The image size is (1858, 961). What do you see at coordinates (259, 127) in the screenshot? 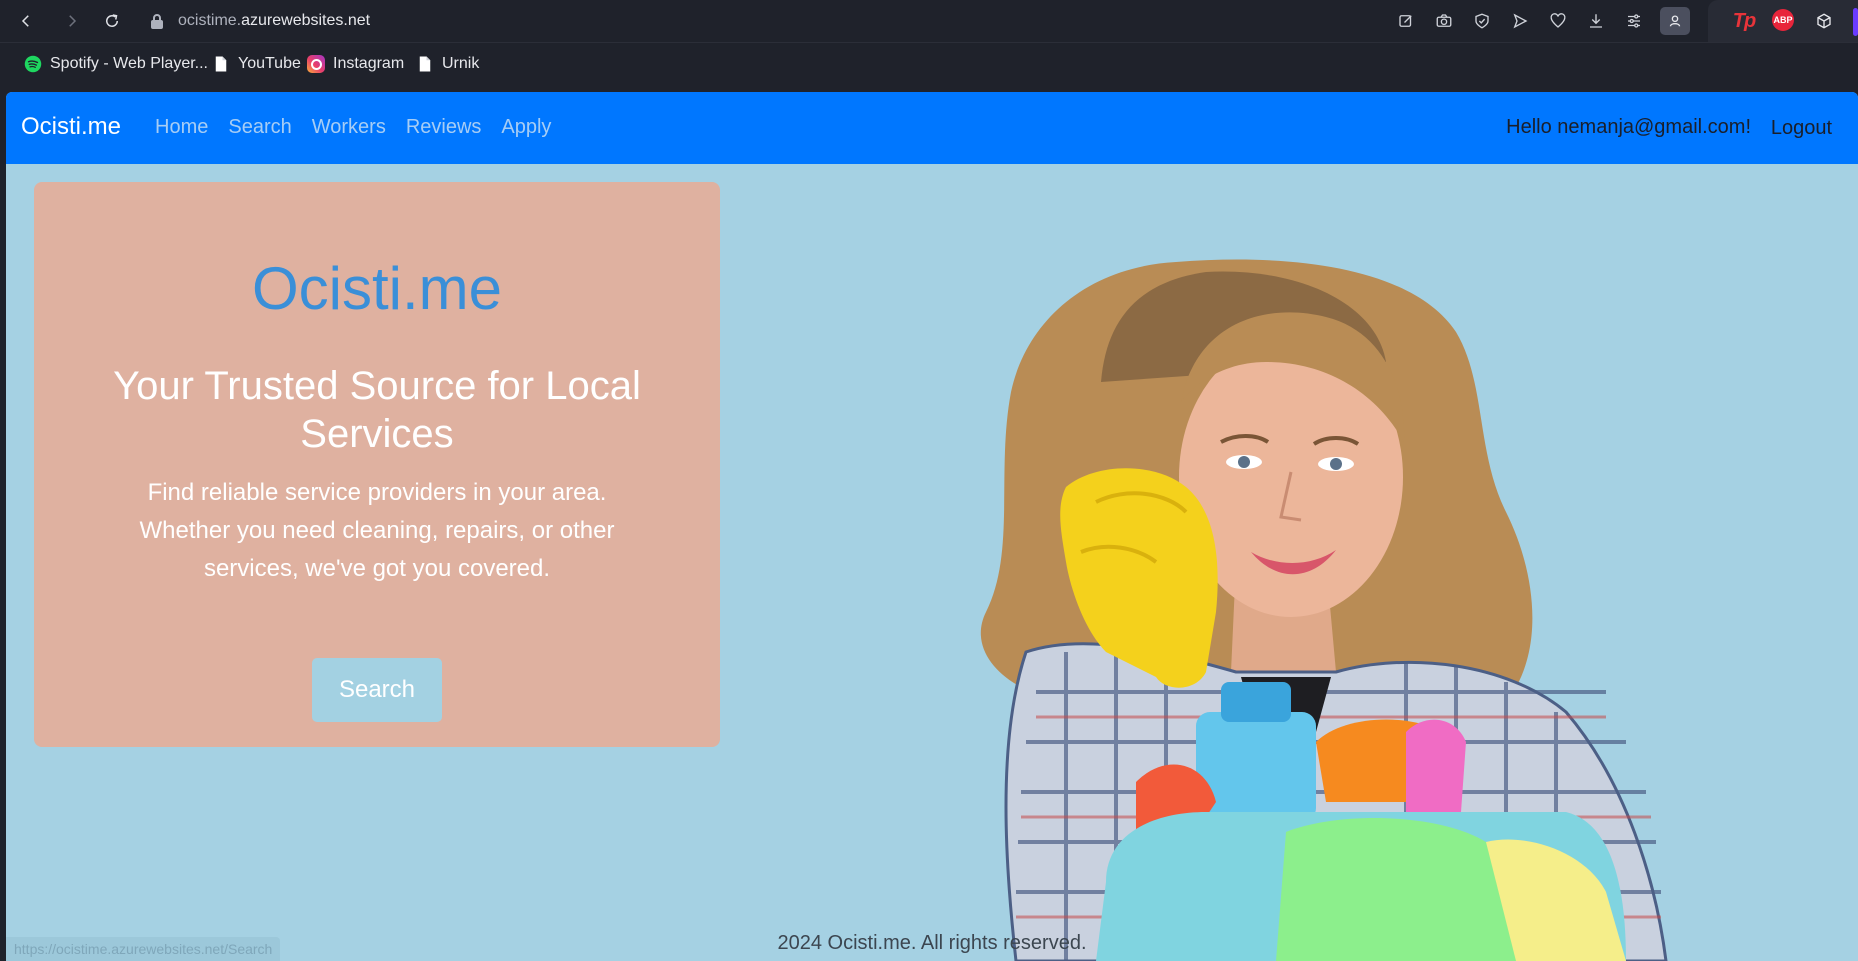
I see `nav-search: Search` at bounding box center [259, 127].